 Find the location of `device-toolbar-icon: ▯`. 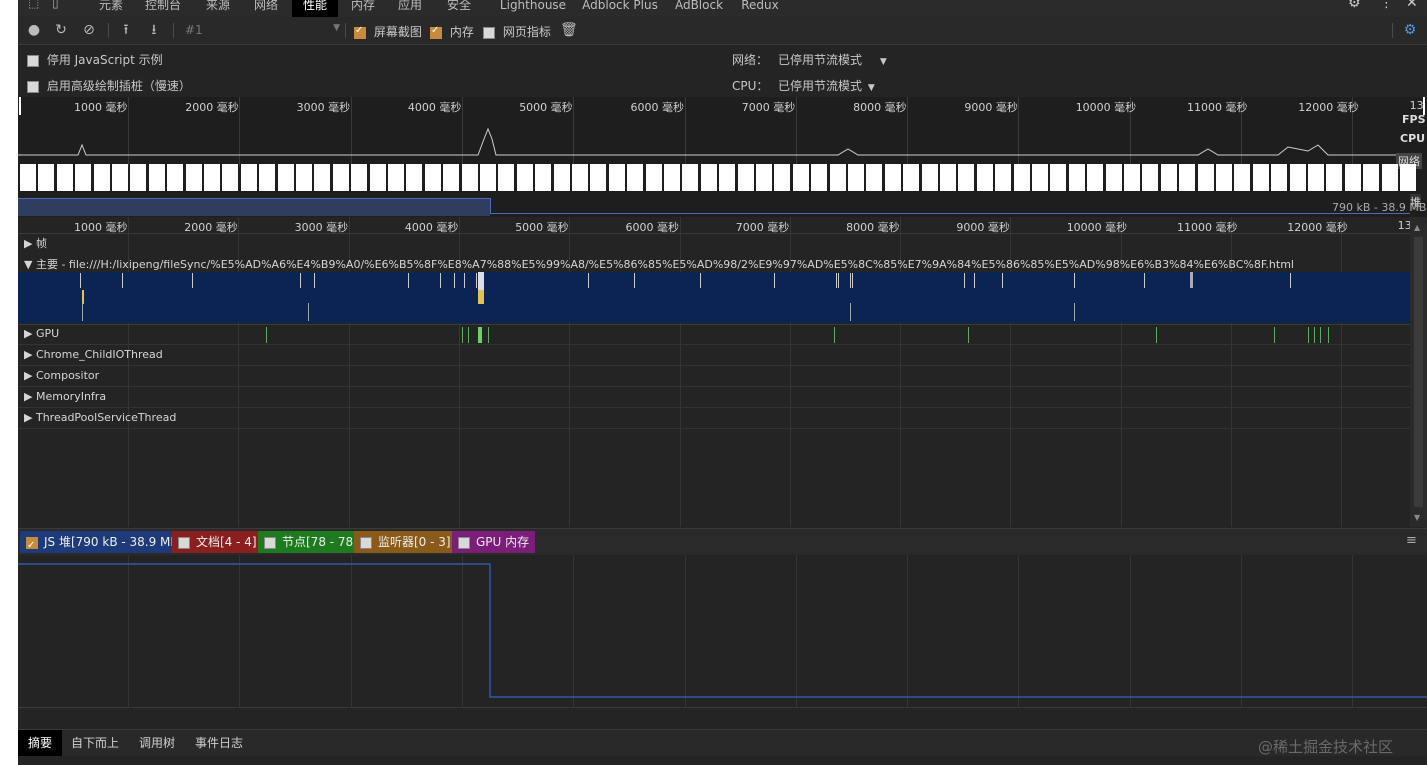

device-toolbar-icon: ▯ is located at coordinates (55, 5).